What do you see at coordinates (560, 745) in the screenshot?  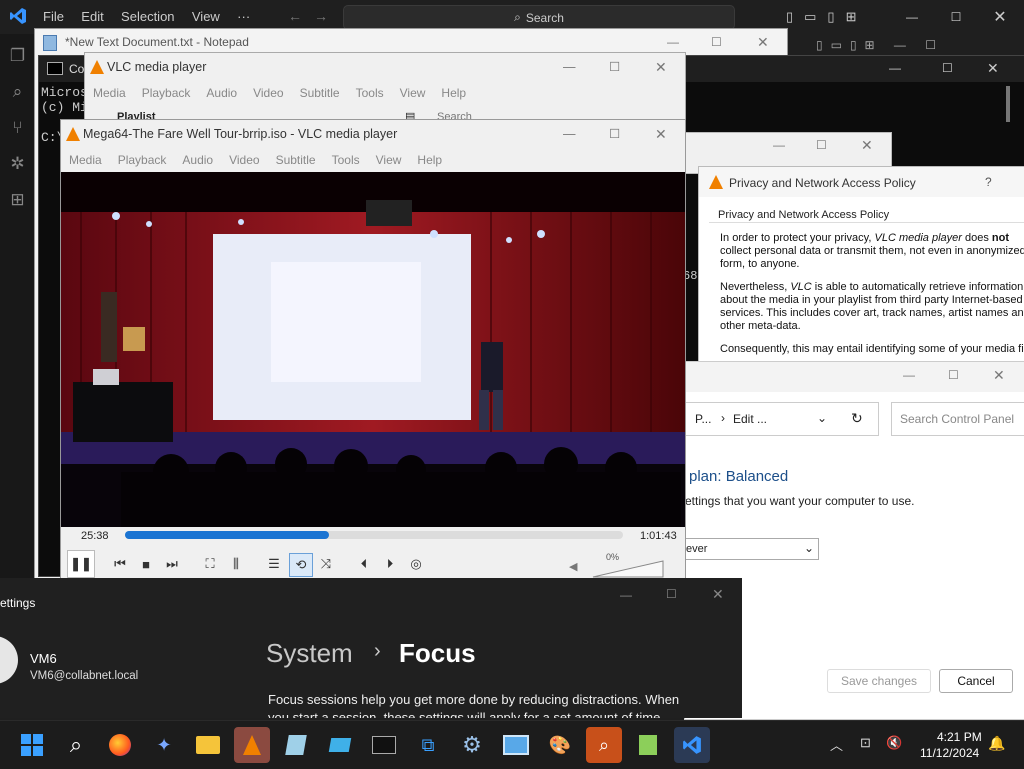 I see `paint-app-icon: 🎨` at bounding box center [560, 745].